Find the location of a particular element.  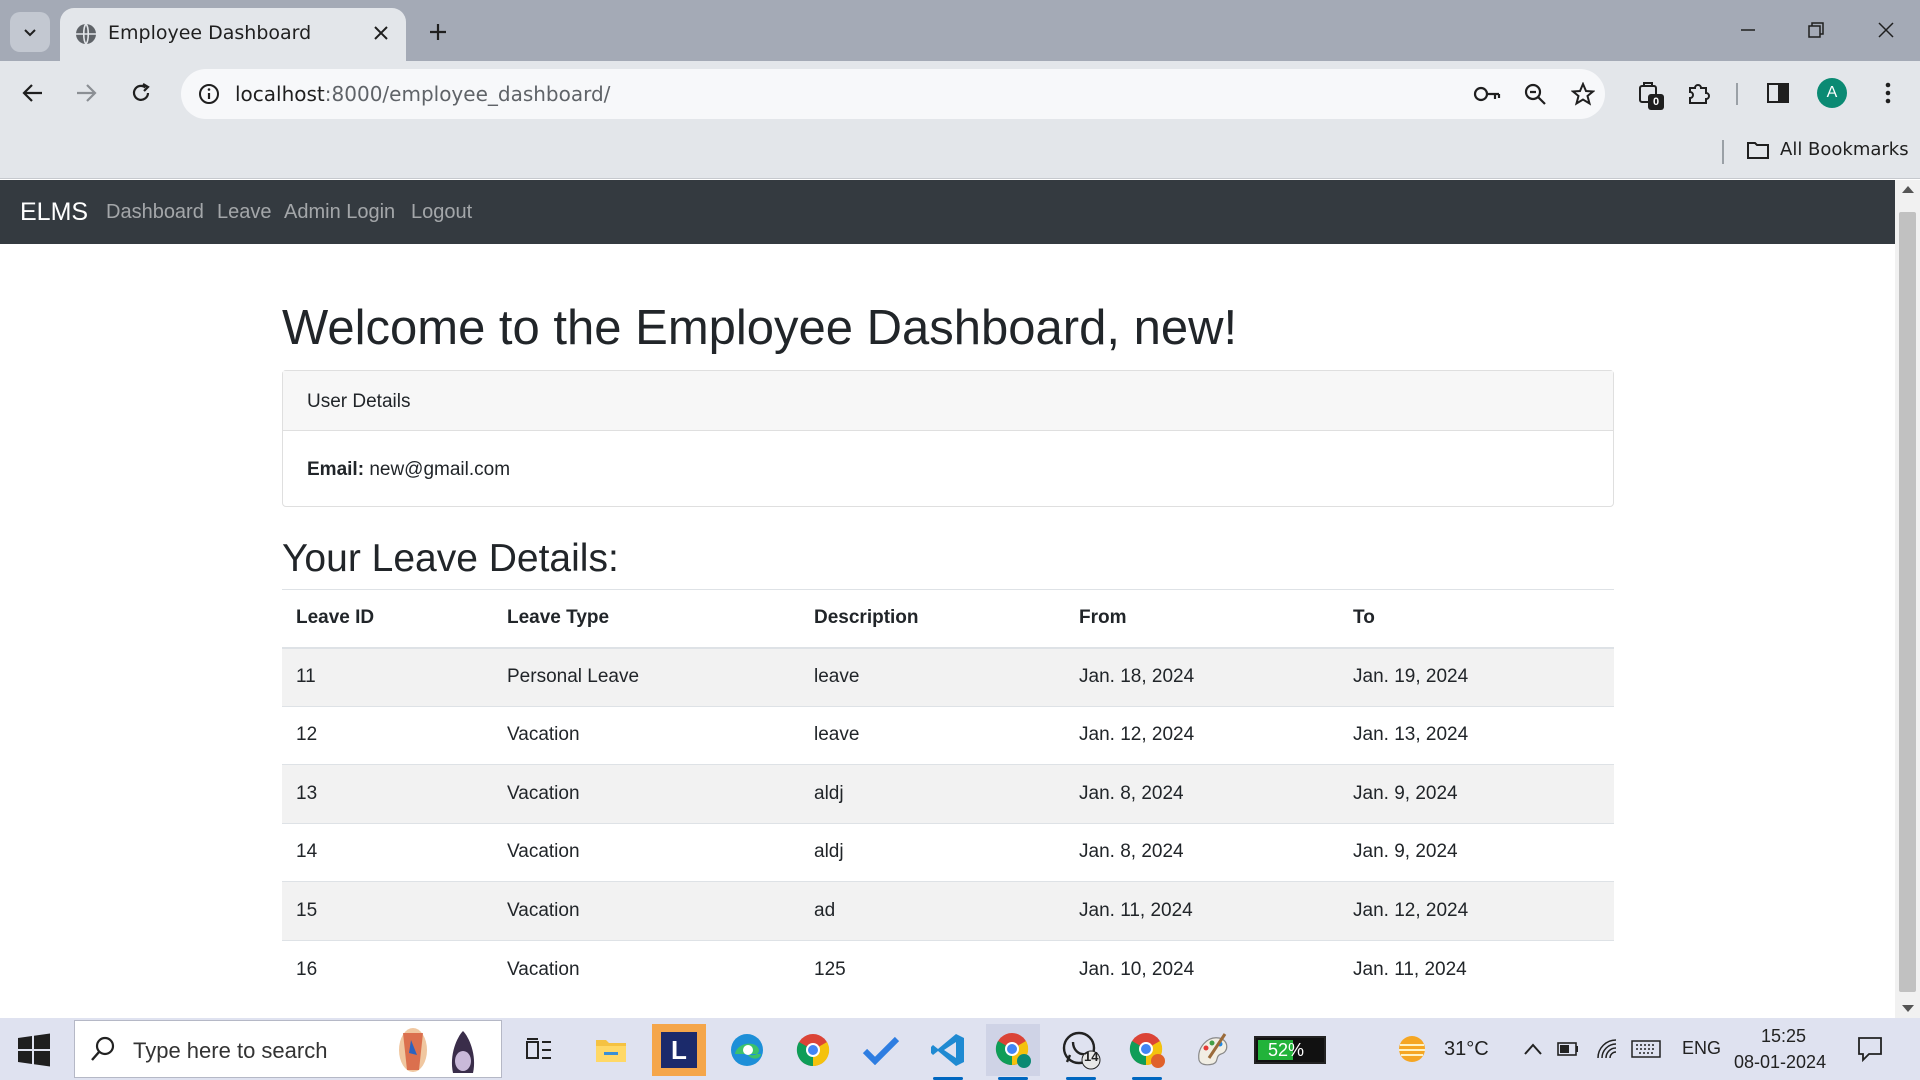

window-close-button is located at coordinates (1886, 30).